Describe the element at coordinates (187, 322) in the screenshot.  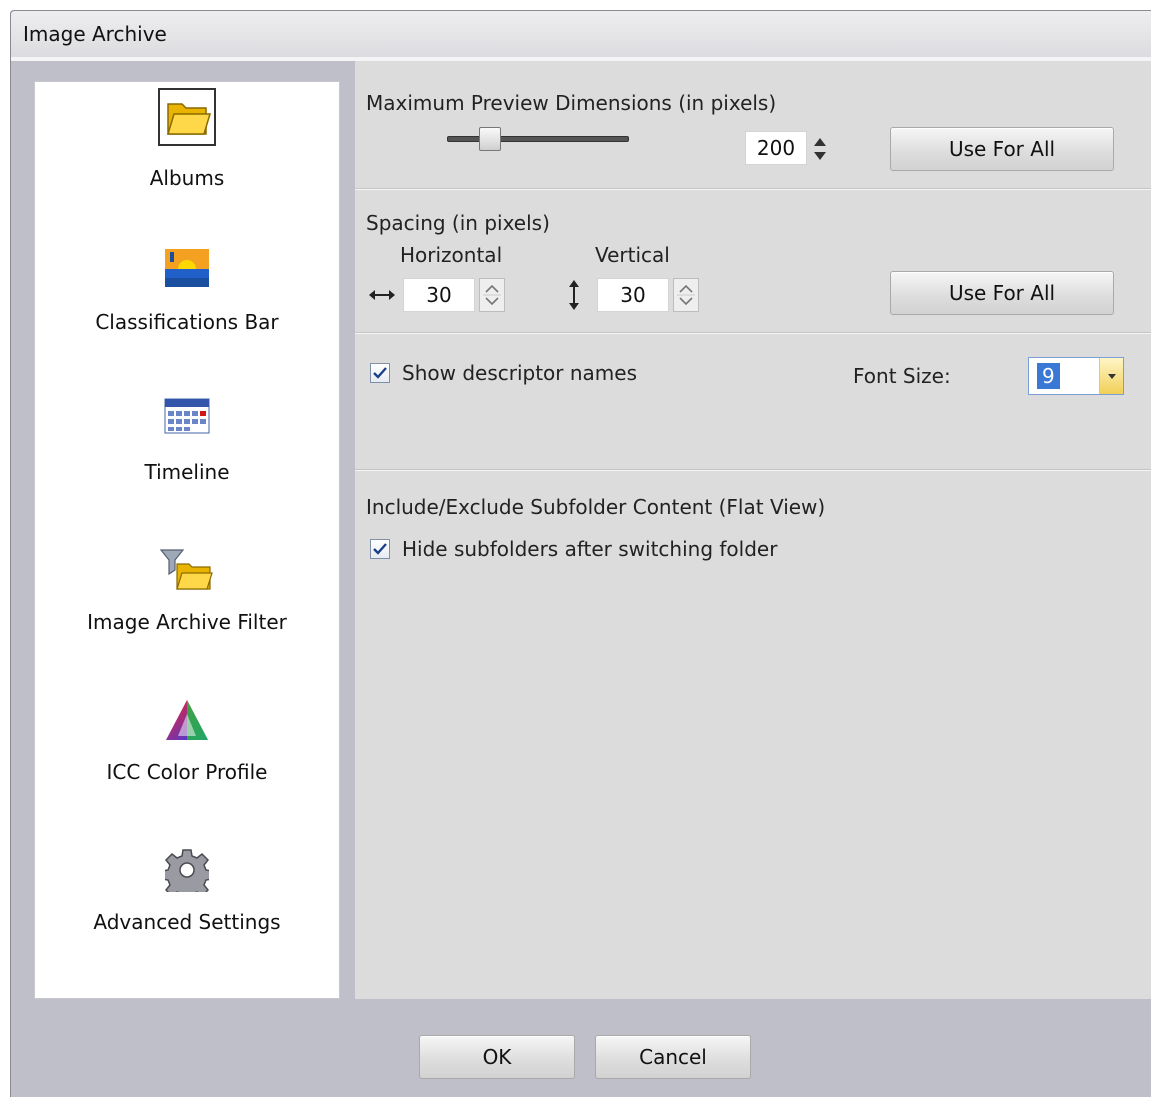
I see `sidebar-item-label: Classifications Bar` at that location.